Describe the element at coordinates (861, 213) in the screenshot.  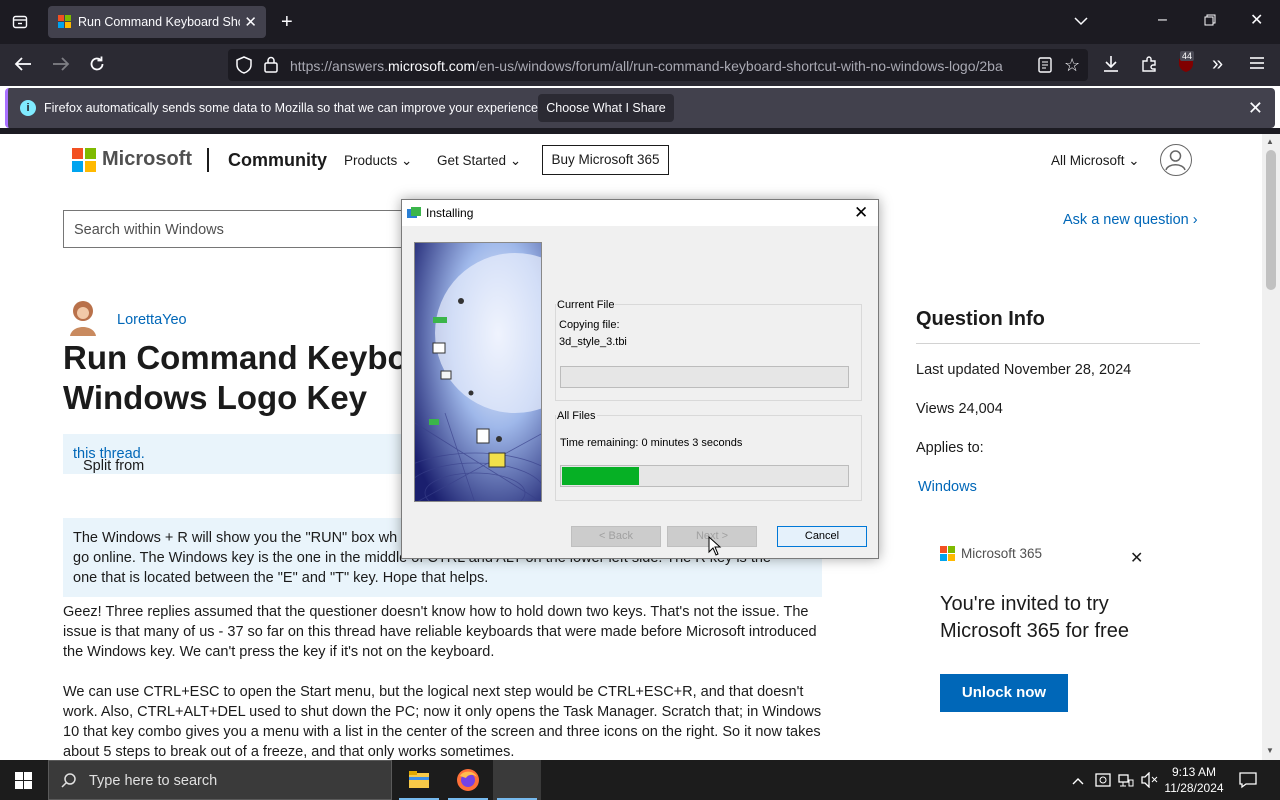
I see `dialog-close-icon: ✕` at that location.